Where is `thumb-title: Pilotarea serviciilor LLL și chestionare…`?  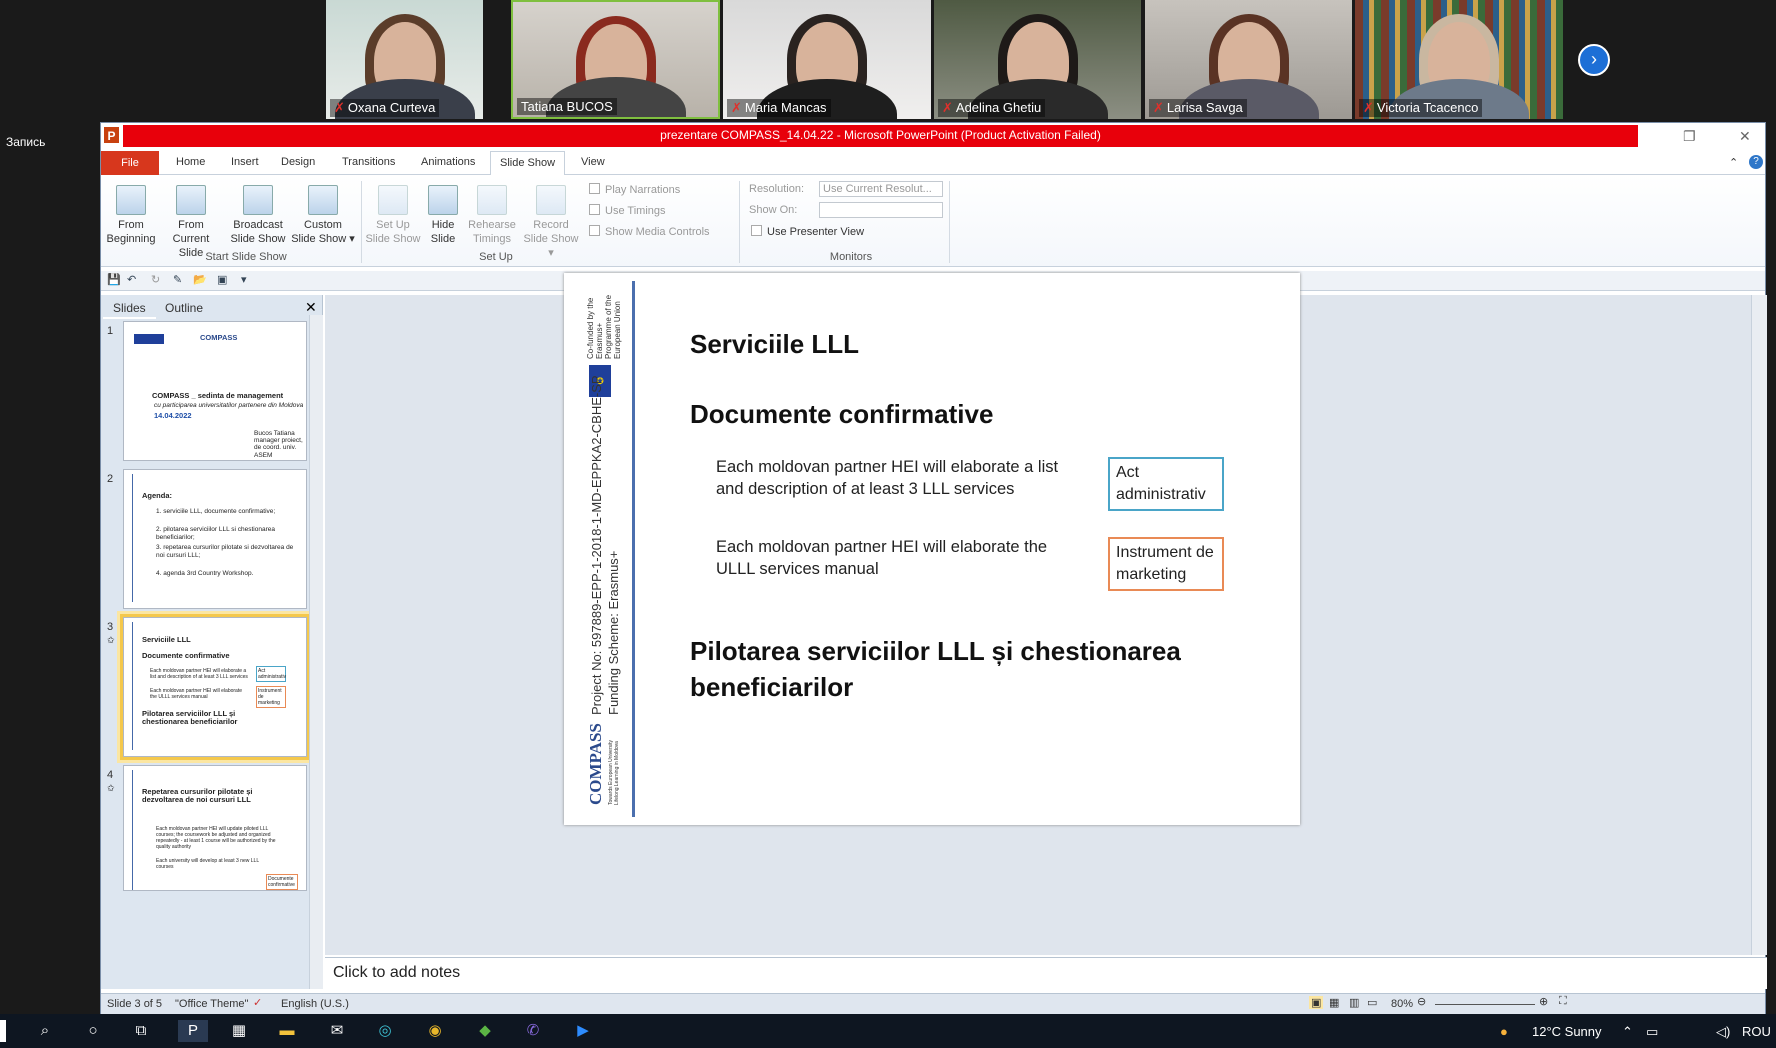 thumb-title: Pilotarea serviciilor LLL și chestionare… is located at coordinates (190, 717).